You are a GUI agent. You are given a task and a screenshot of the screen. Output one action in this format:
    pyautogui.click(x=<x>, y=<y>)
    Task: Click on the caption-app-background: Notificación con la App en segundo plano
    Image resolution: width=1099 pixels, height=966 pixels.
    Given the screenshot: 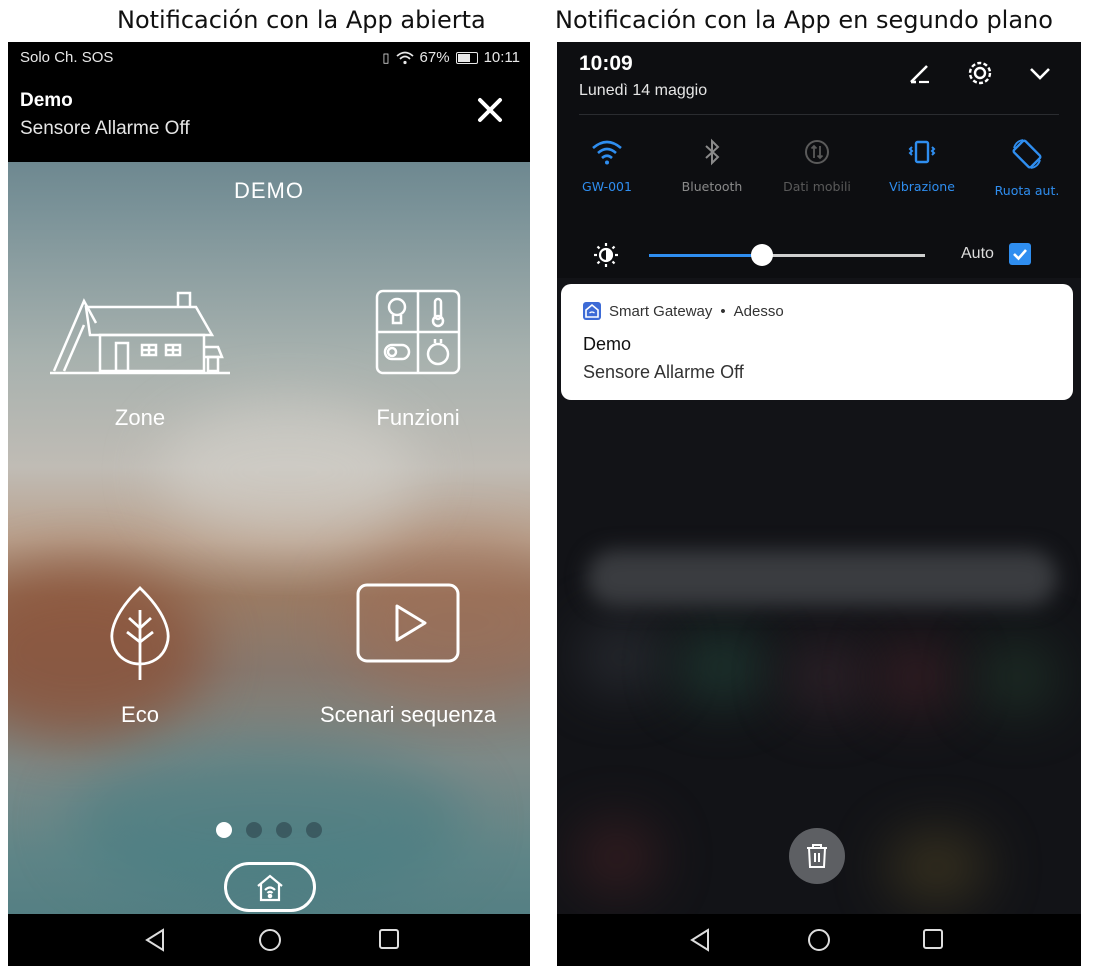 What is the action you would take?
    pyautogui.click(x=804, y=20)
    